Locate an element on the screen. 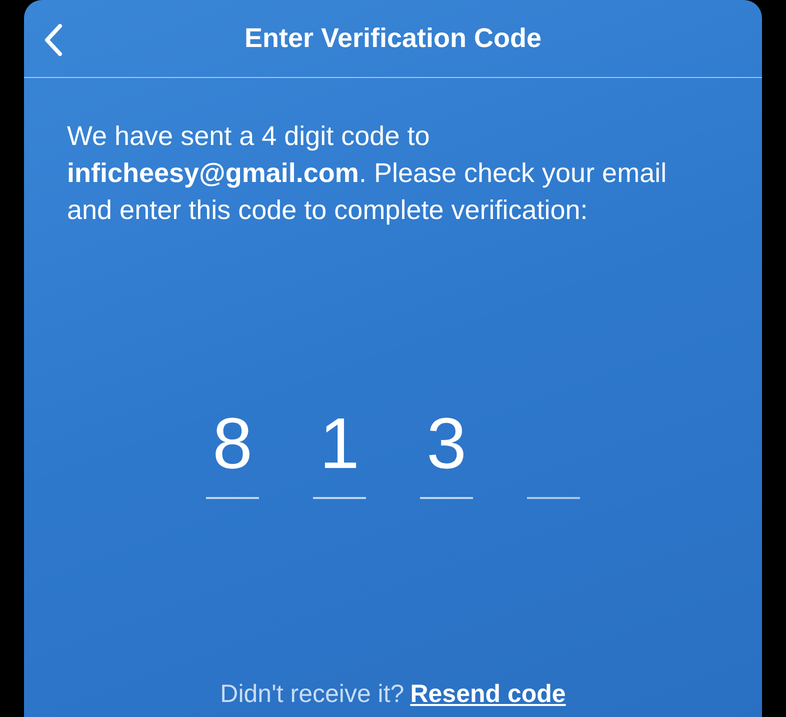 Image resolution: width=786 pixels, height=717 pixels. resend-code-link: Resend code is located at coordinates (488, 694).